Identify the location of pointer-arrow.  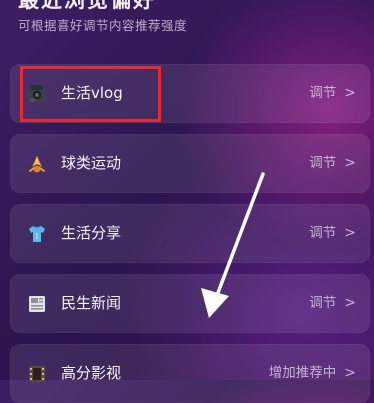
(233, 245).